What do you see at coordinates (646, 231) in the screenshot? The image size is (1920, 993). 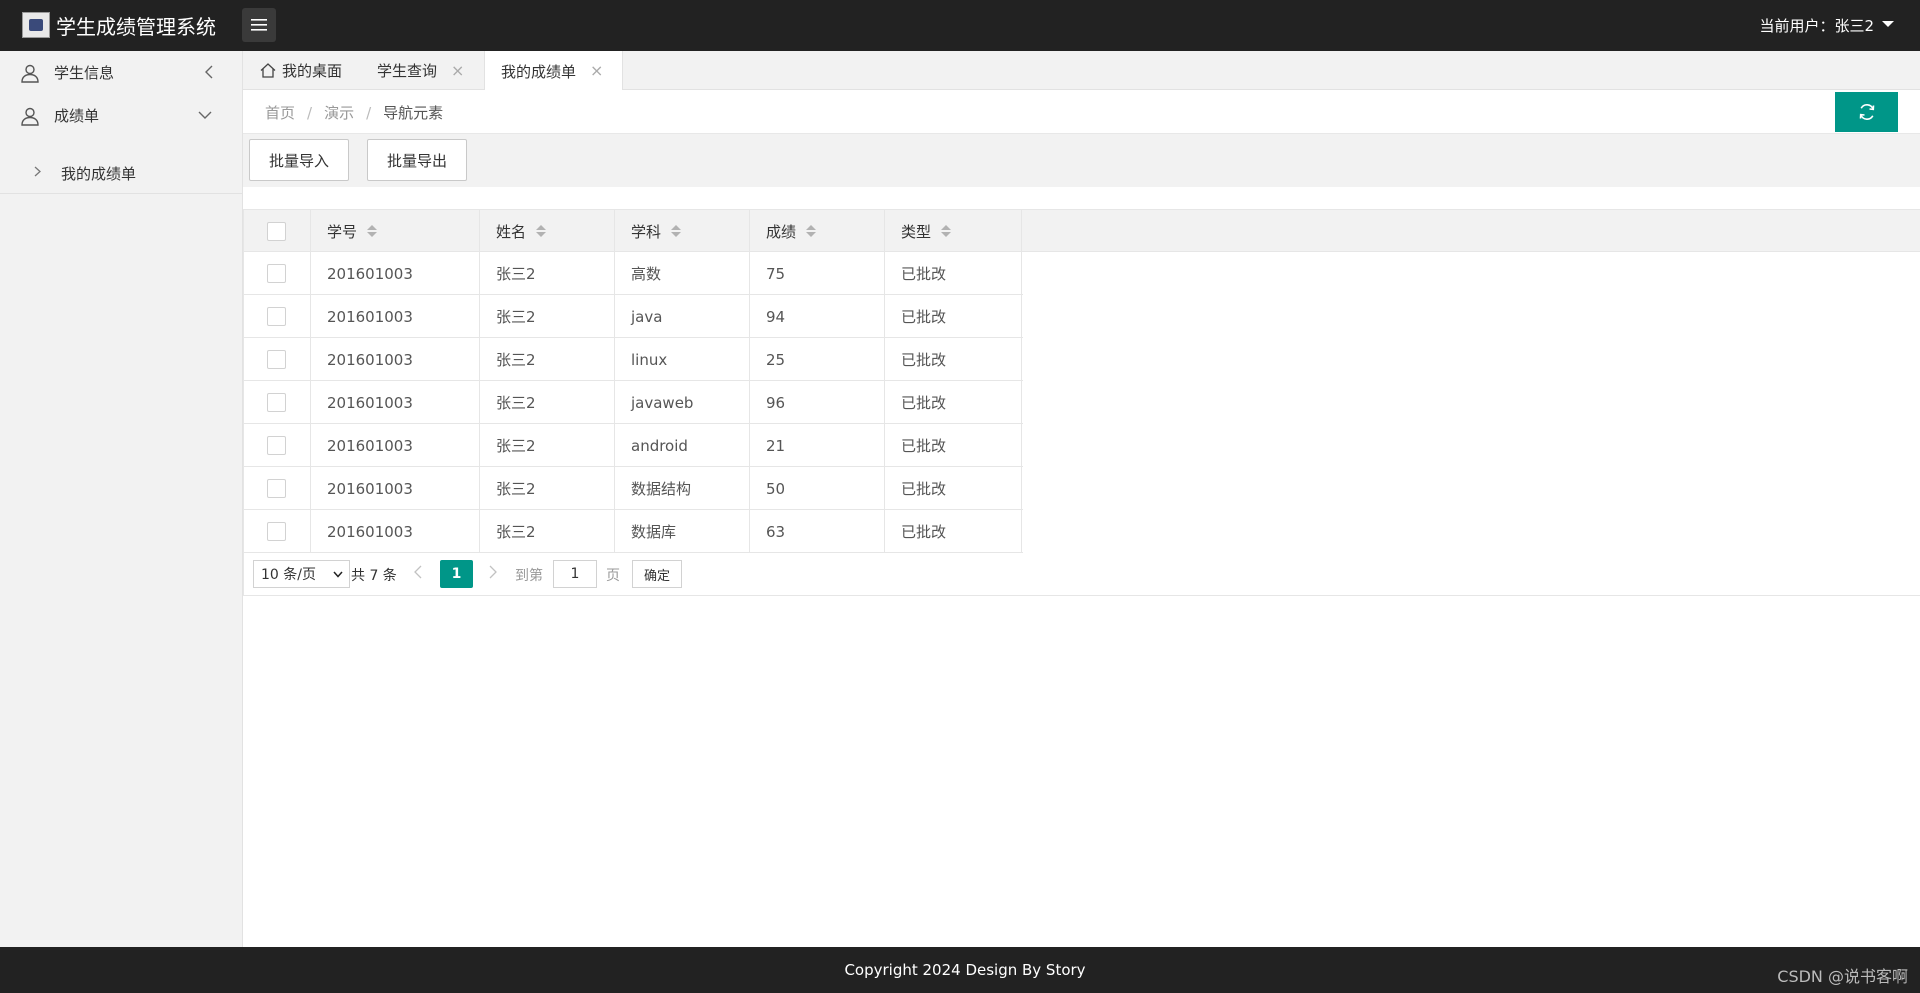 I see `column-header-label: 学科` at bounding box center [646, 231].